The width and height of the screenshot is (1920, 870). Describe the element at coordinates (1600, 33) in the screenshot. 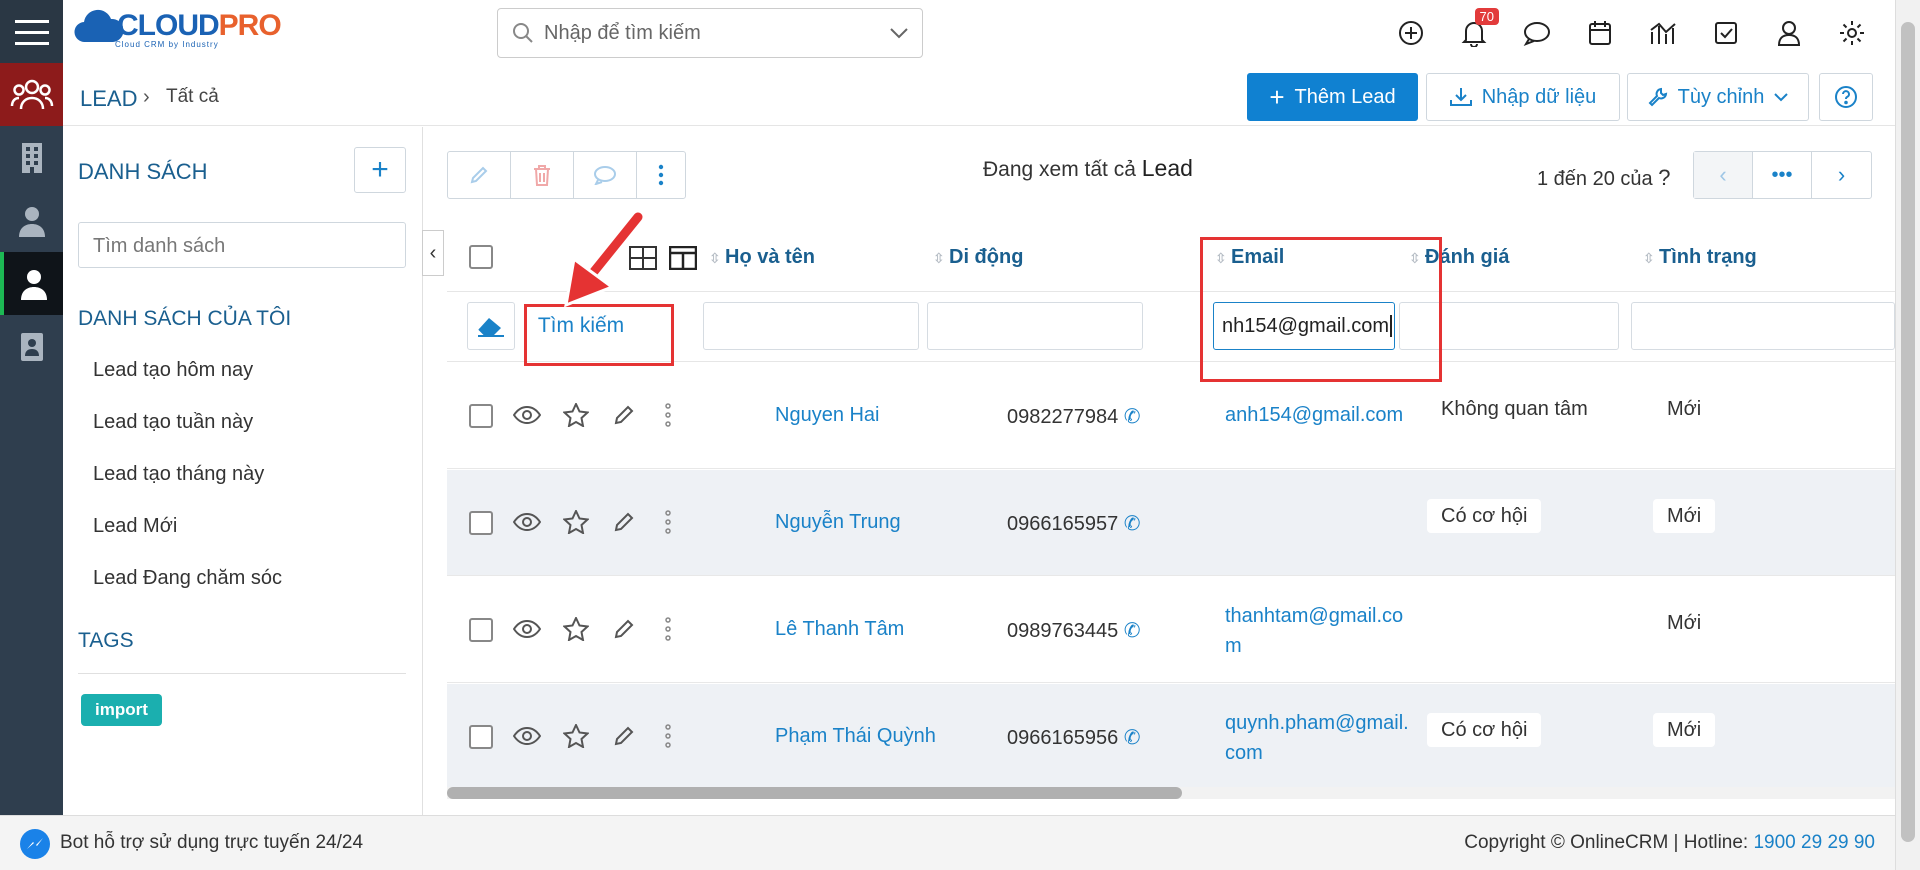

I see `calendar-icon` at that location.